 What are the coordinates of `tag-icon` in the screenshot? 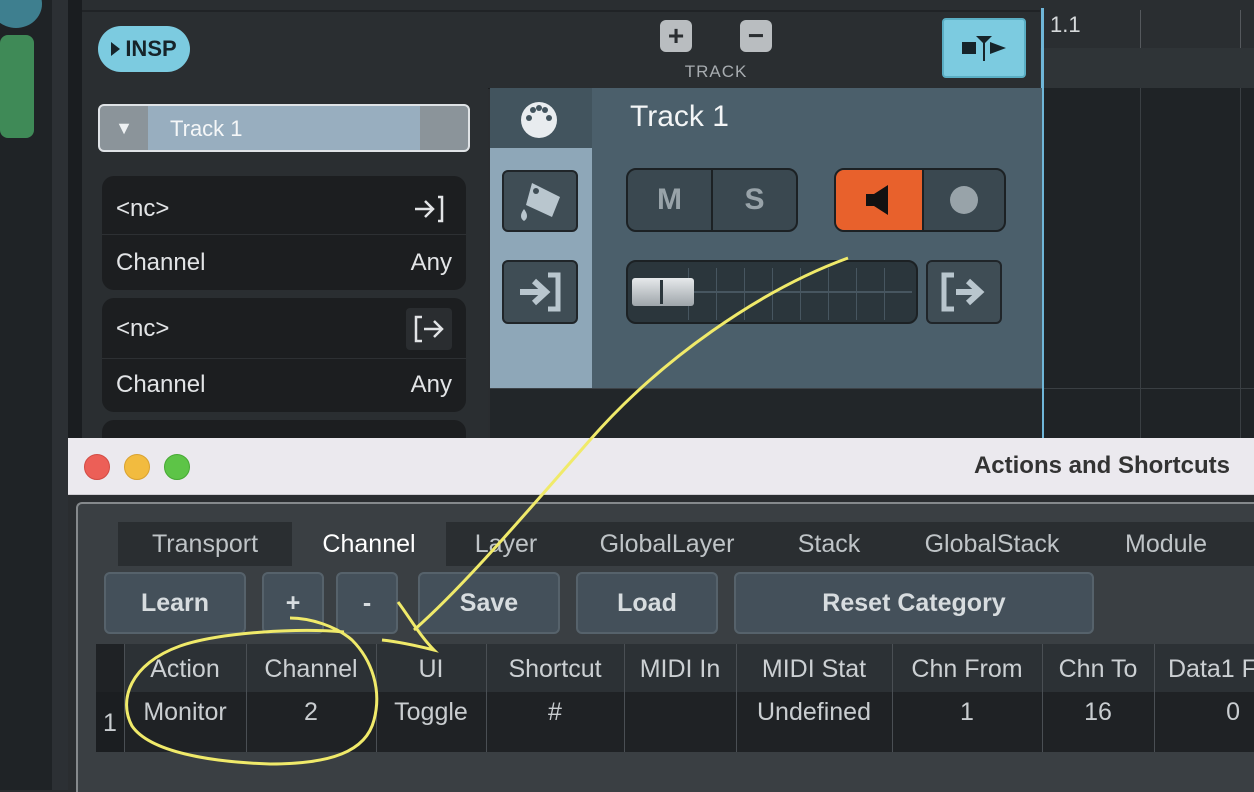 It's located at (540, 202).